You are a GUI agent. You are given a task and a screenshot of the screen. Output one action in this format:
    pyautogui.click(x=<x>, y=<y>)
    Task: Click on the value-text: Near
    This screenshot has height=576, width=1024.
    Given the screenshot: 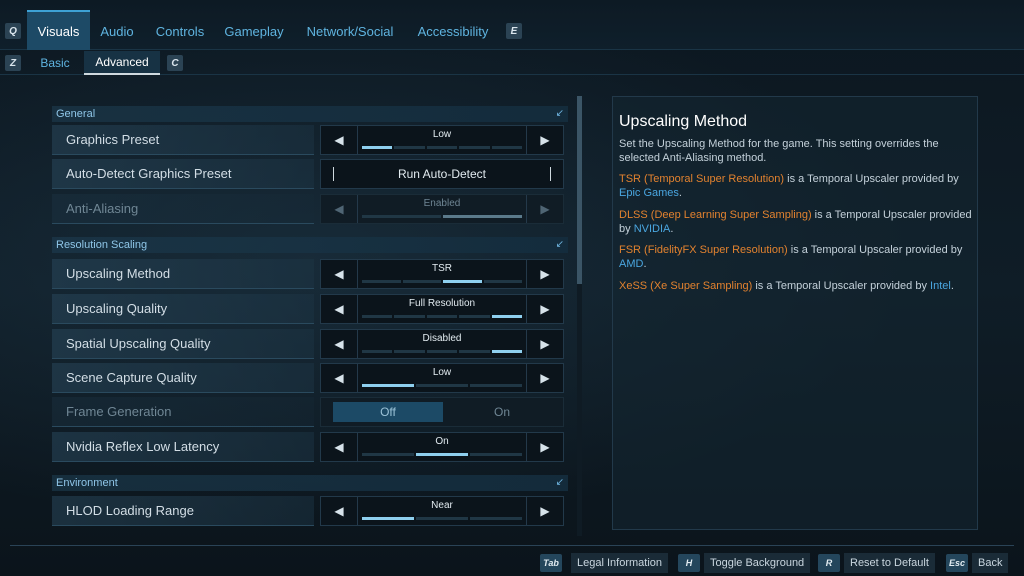 What is the action you would take?
    pyautogui.click(x=442, y=505)
    